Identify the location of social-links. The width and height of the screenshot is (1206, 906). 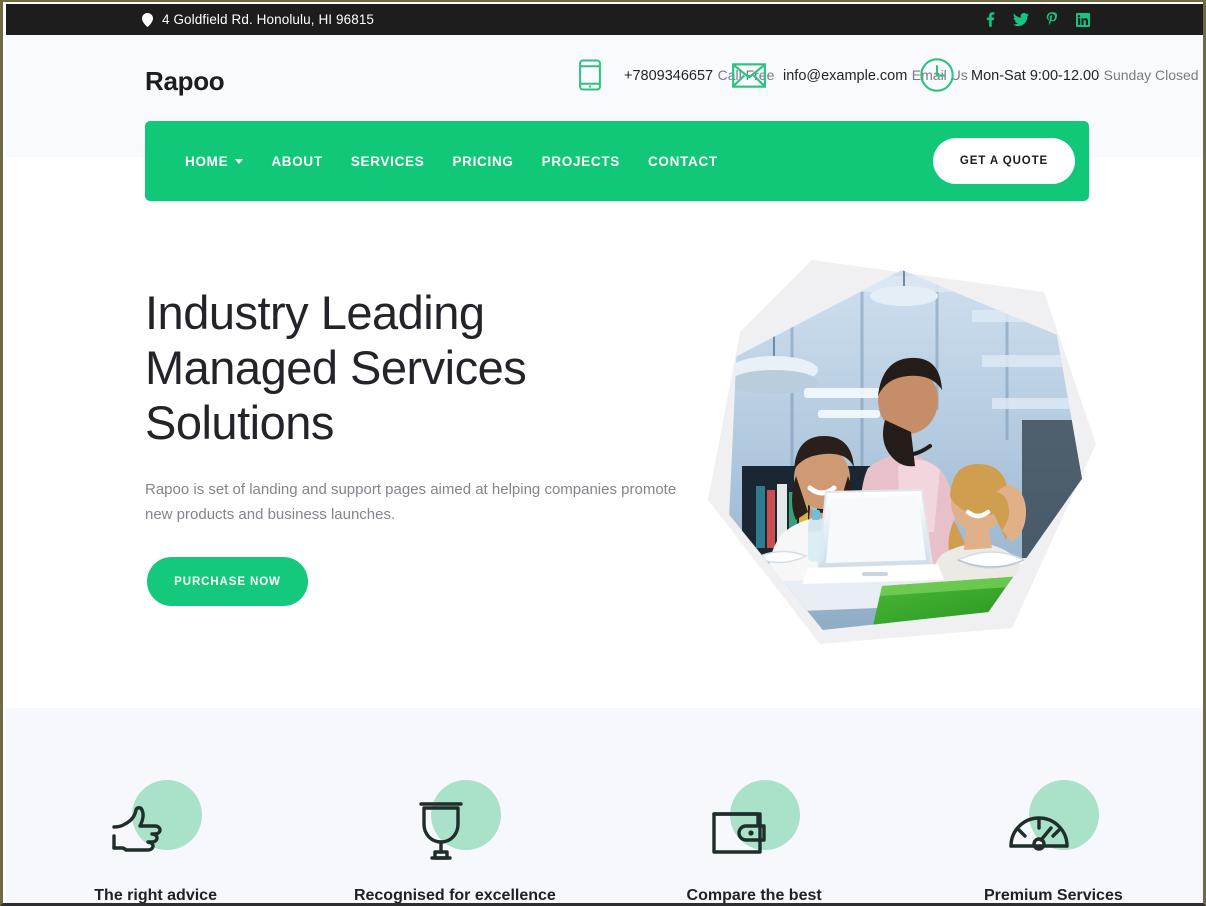
(1036, 19).